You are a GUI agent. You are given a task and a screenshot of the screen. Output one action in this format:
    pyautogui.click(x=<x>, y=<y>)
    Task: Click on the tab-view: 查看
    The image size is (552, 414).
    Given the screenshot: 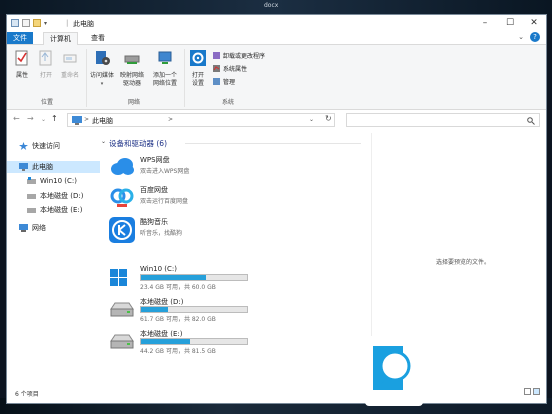 What is the action you would take?
    pyautogui.click(x=98, y=38)
    